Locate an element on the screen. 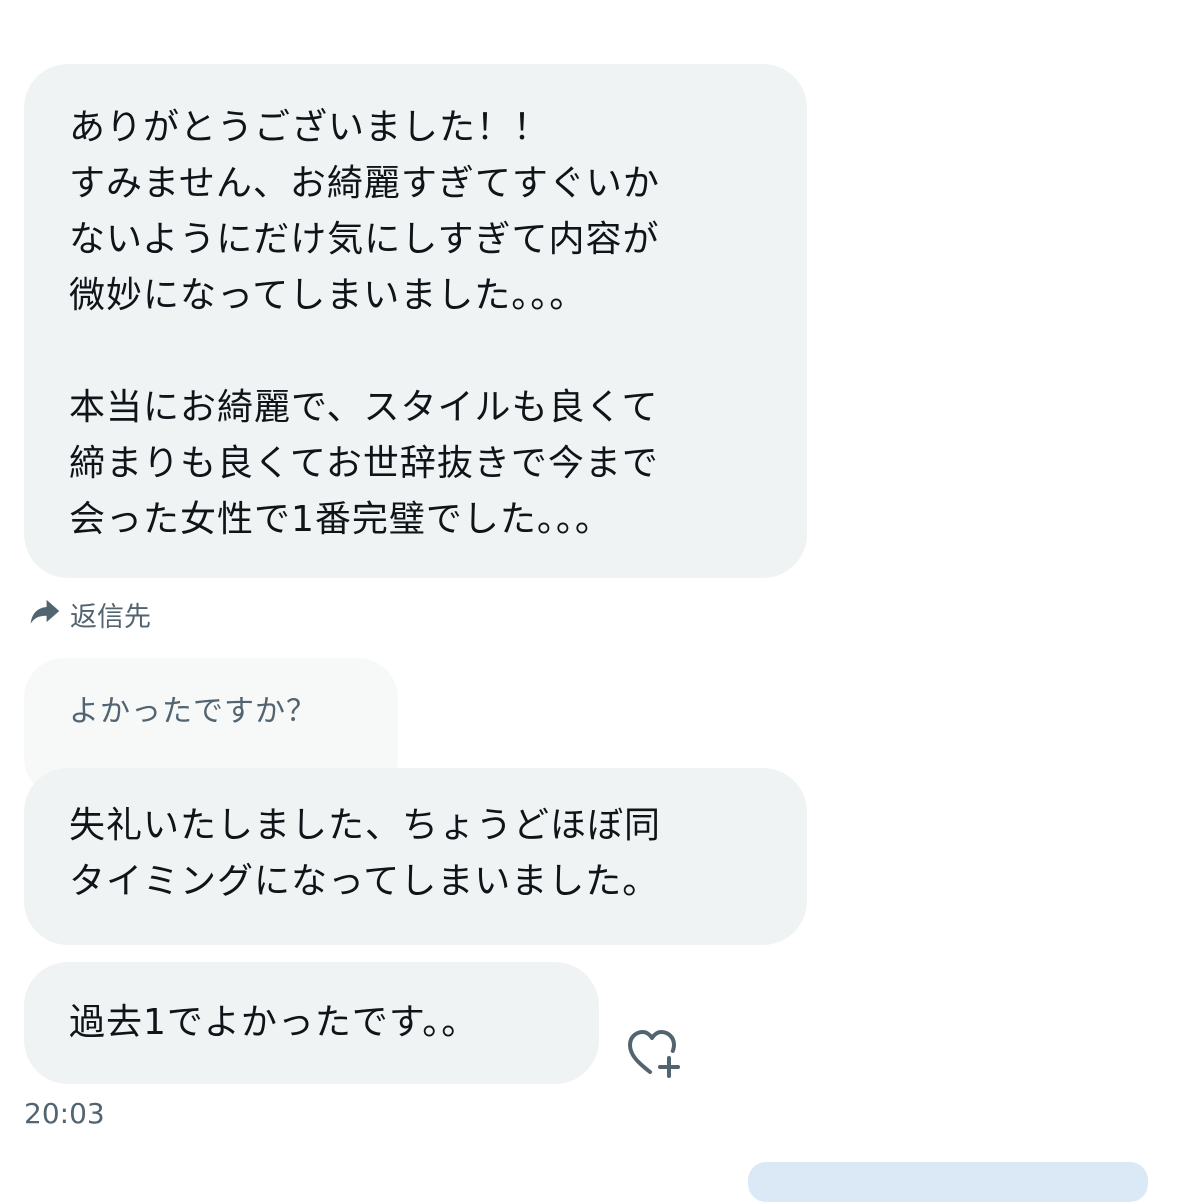 This screenshot has width=1200, height=1202. message-text: 失礼いたしました、ちょうどほぼ同 タイミングになってしまいました。 is located at coordinates (365, 853).